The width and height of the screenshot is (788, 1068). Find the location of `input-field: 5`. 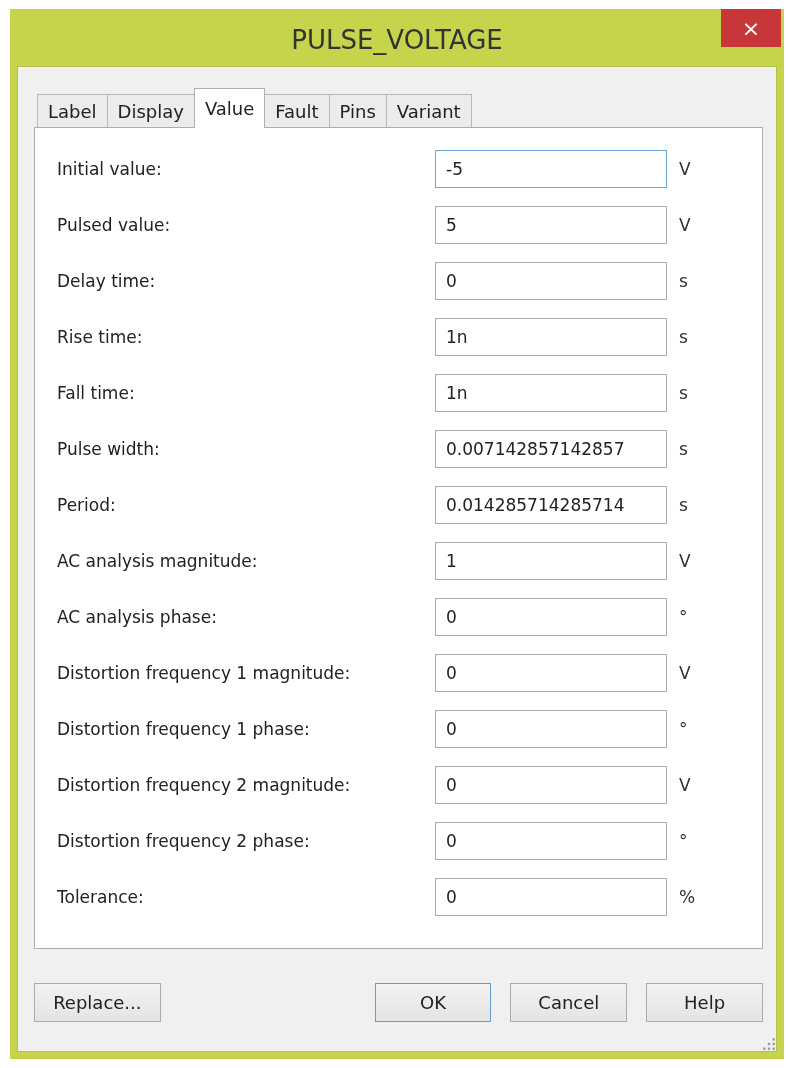

input-field: 5 is located at coordinates (551, 225).